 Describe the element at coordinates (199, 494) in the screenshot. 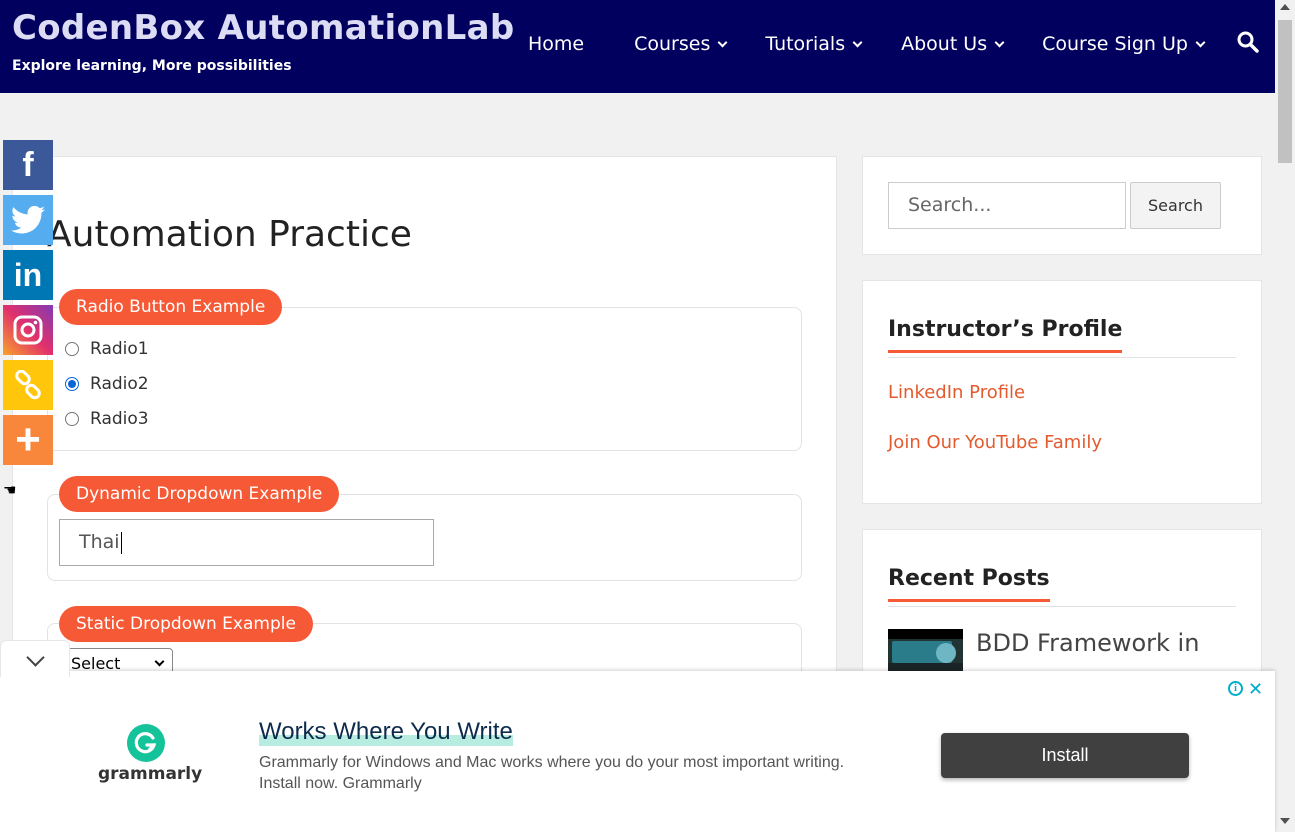

I see `dynamic-dropdown-legend: Dynamic Dropdown Example` at that location.